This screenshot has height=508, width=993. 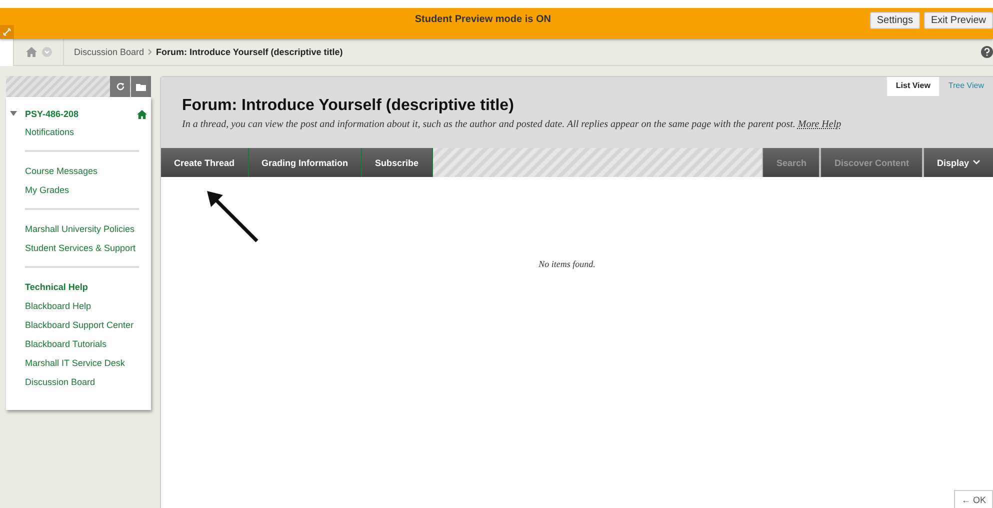 What do you see at coordinates (348, 106) in the screenshot?
I see `page-title: Forum: Introduce Yourself (descriptive title)` at bounding box center [348, 106].